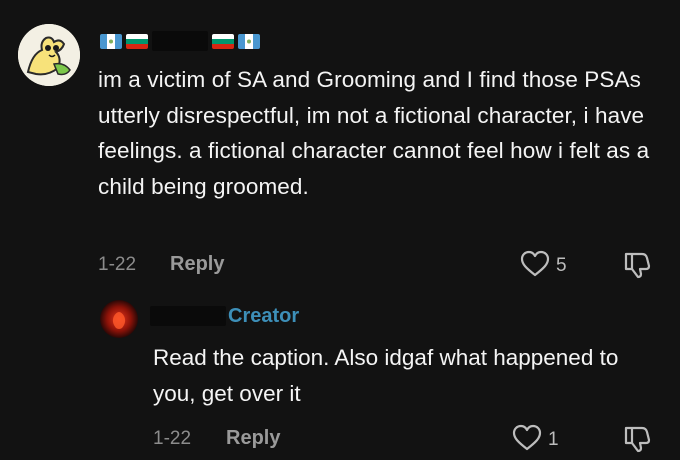 The image size is (680, 460). I want to click on redacted-creator-username, so click(188, 316).